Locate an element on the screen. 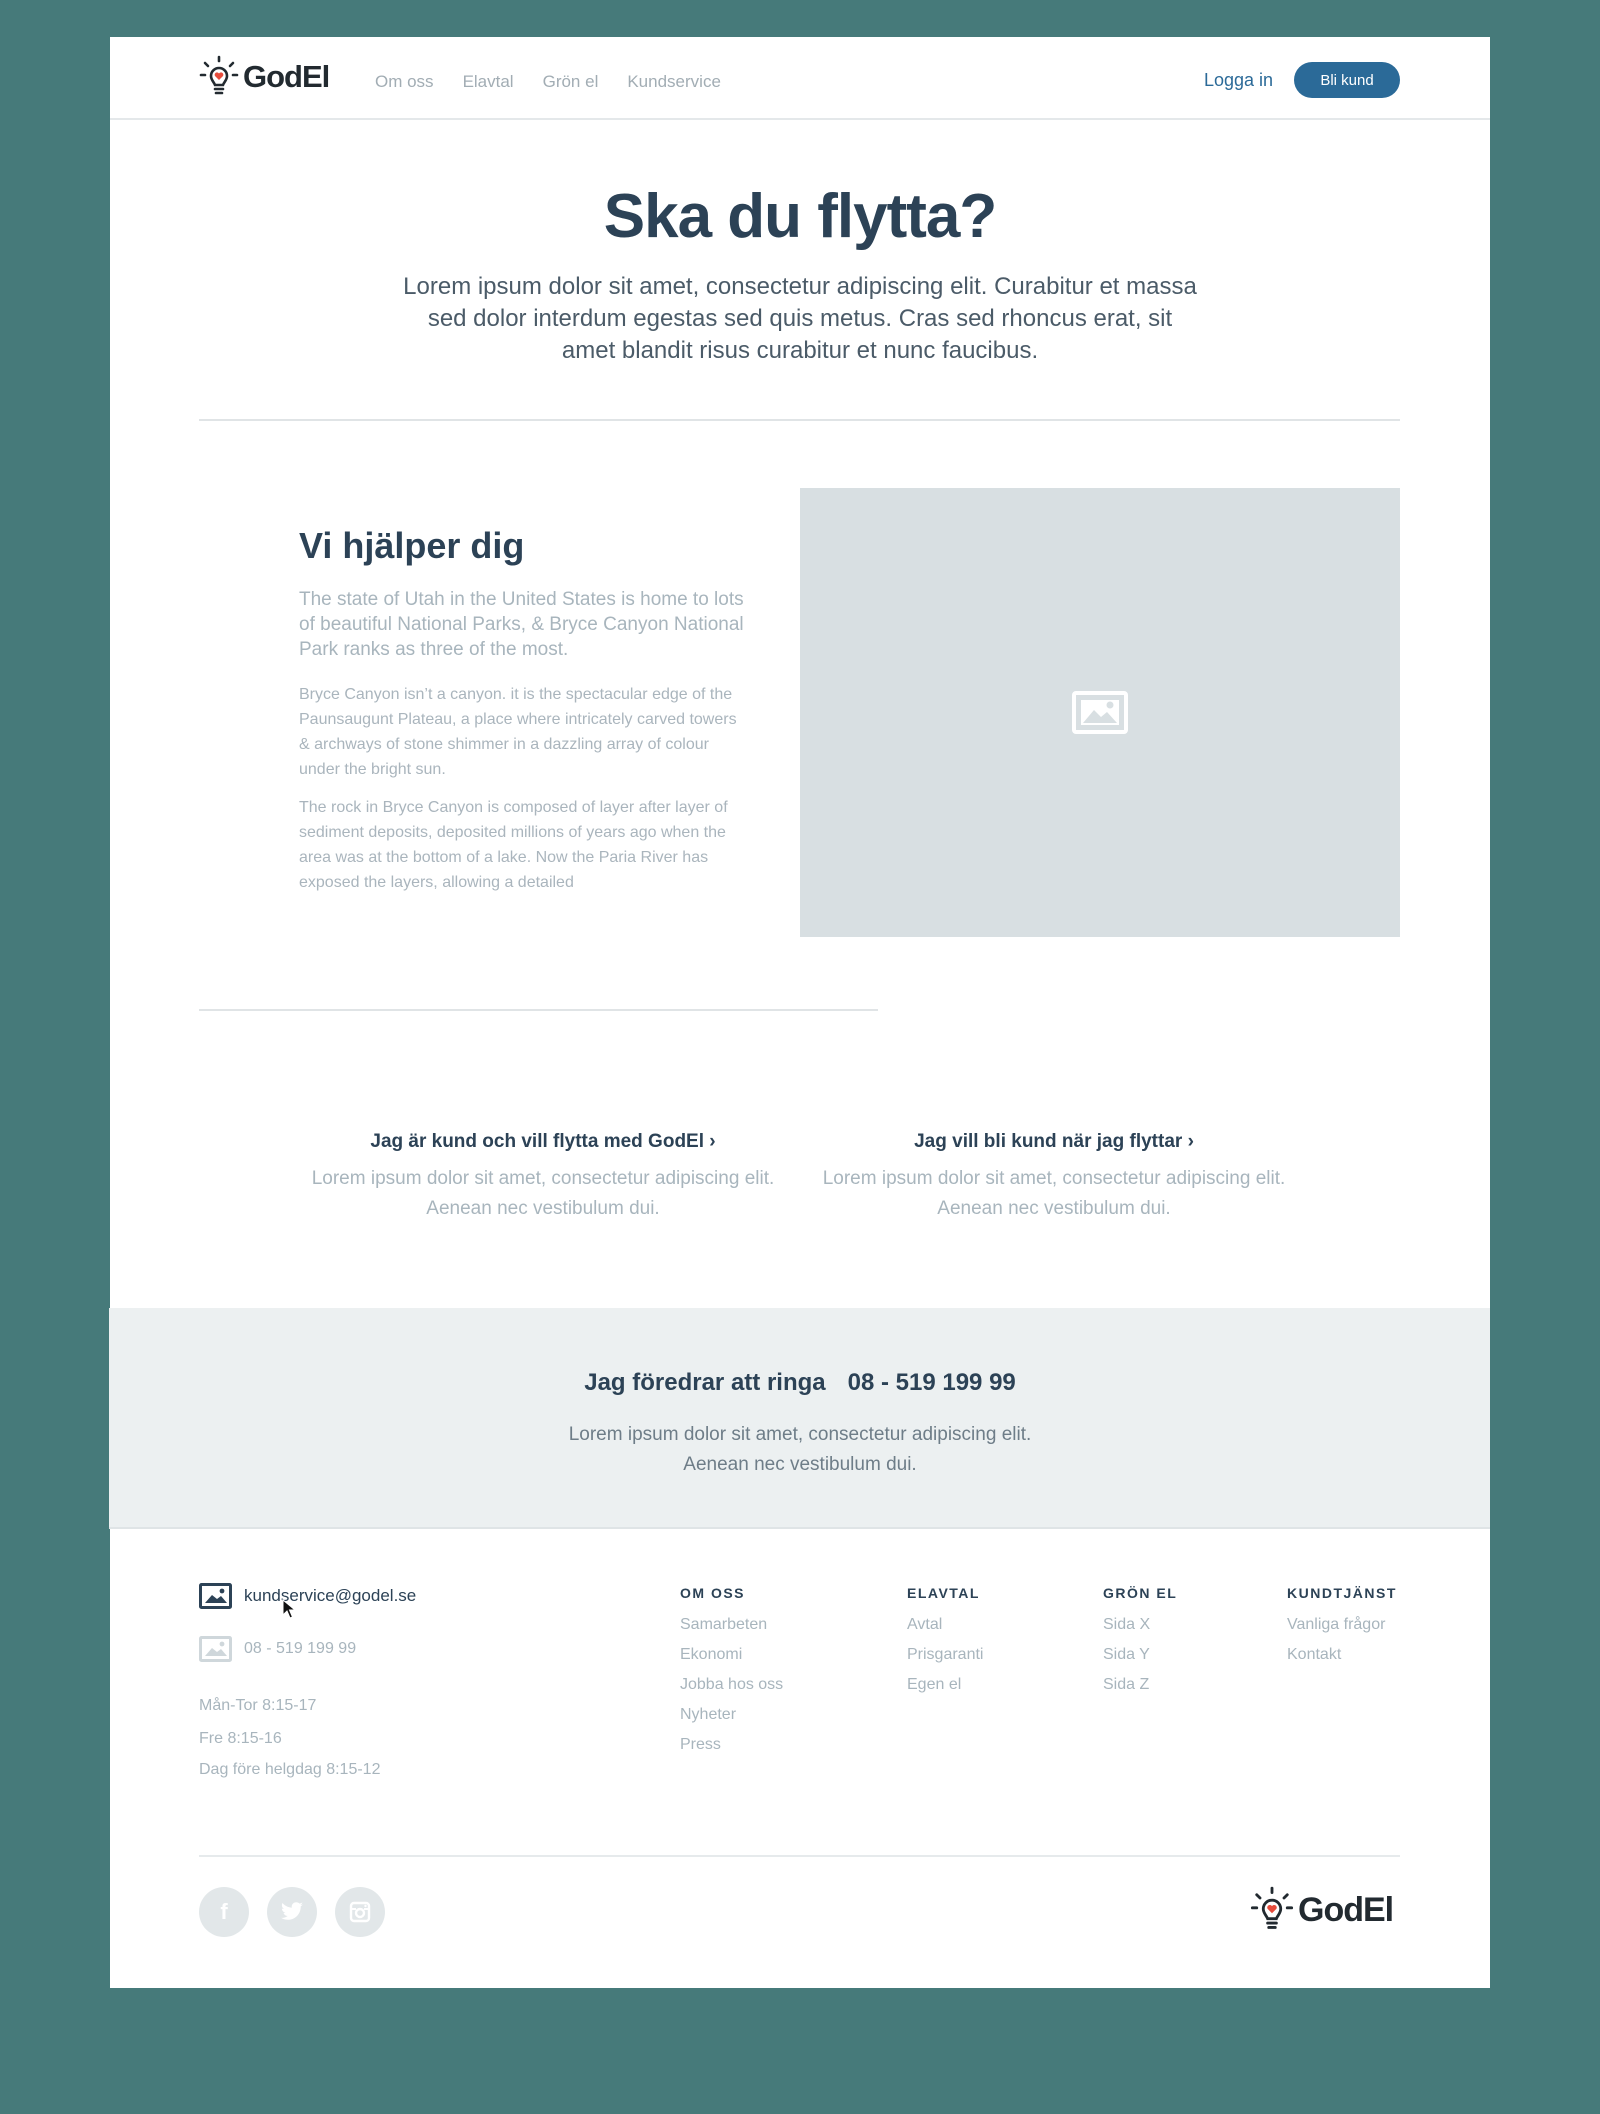 Image resolution: width=1600 pixels, height=2114 pixels. call-phone-number: 08 - 519 199 99 is located at coordinates (932, 1382).